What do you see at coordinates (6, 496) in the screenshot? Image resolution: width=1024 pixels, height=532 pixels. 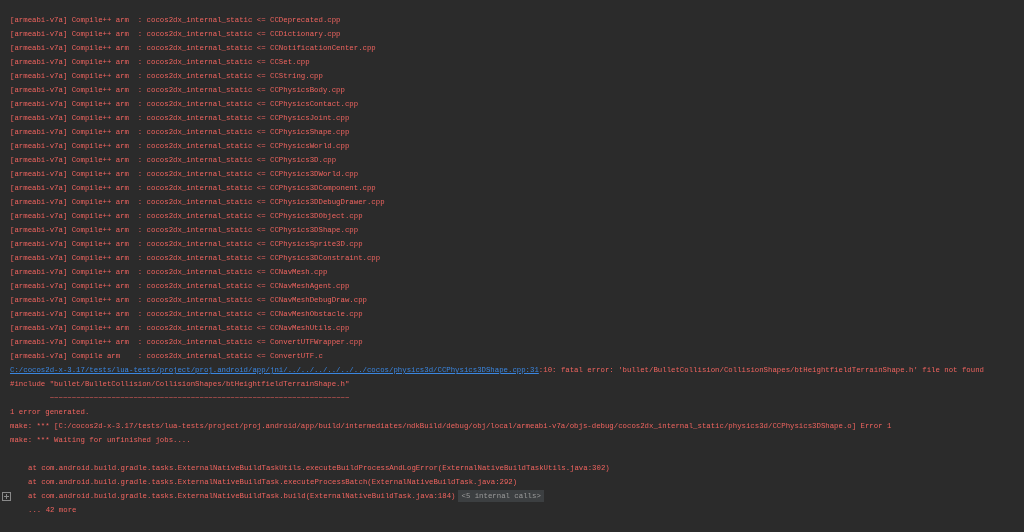 I see `expand-icon` at bounding box center [6, 496].